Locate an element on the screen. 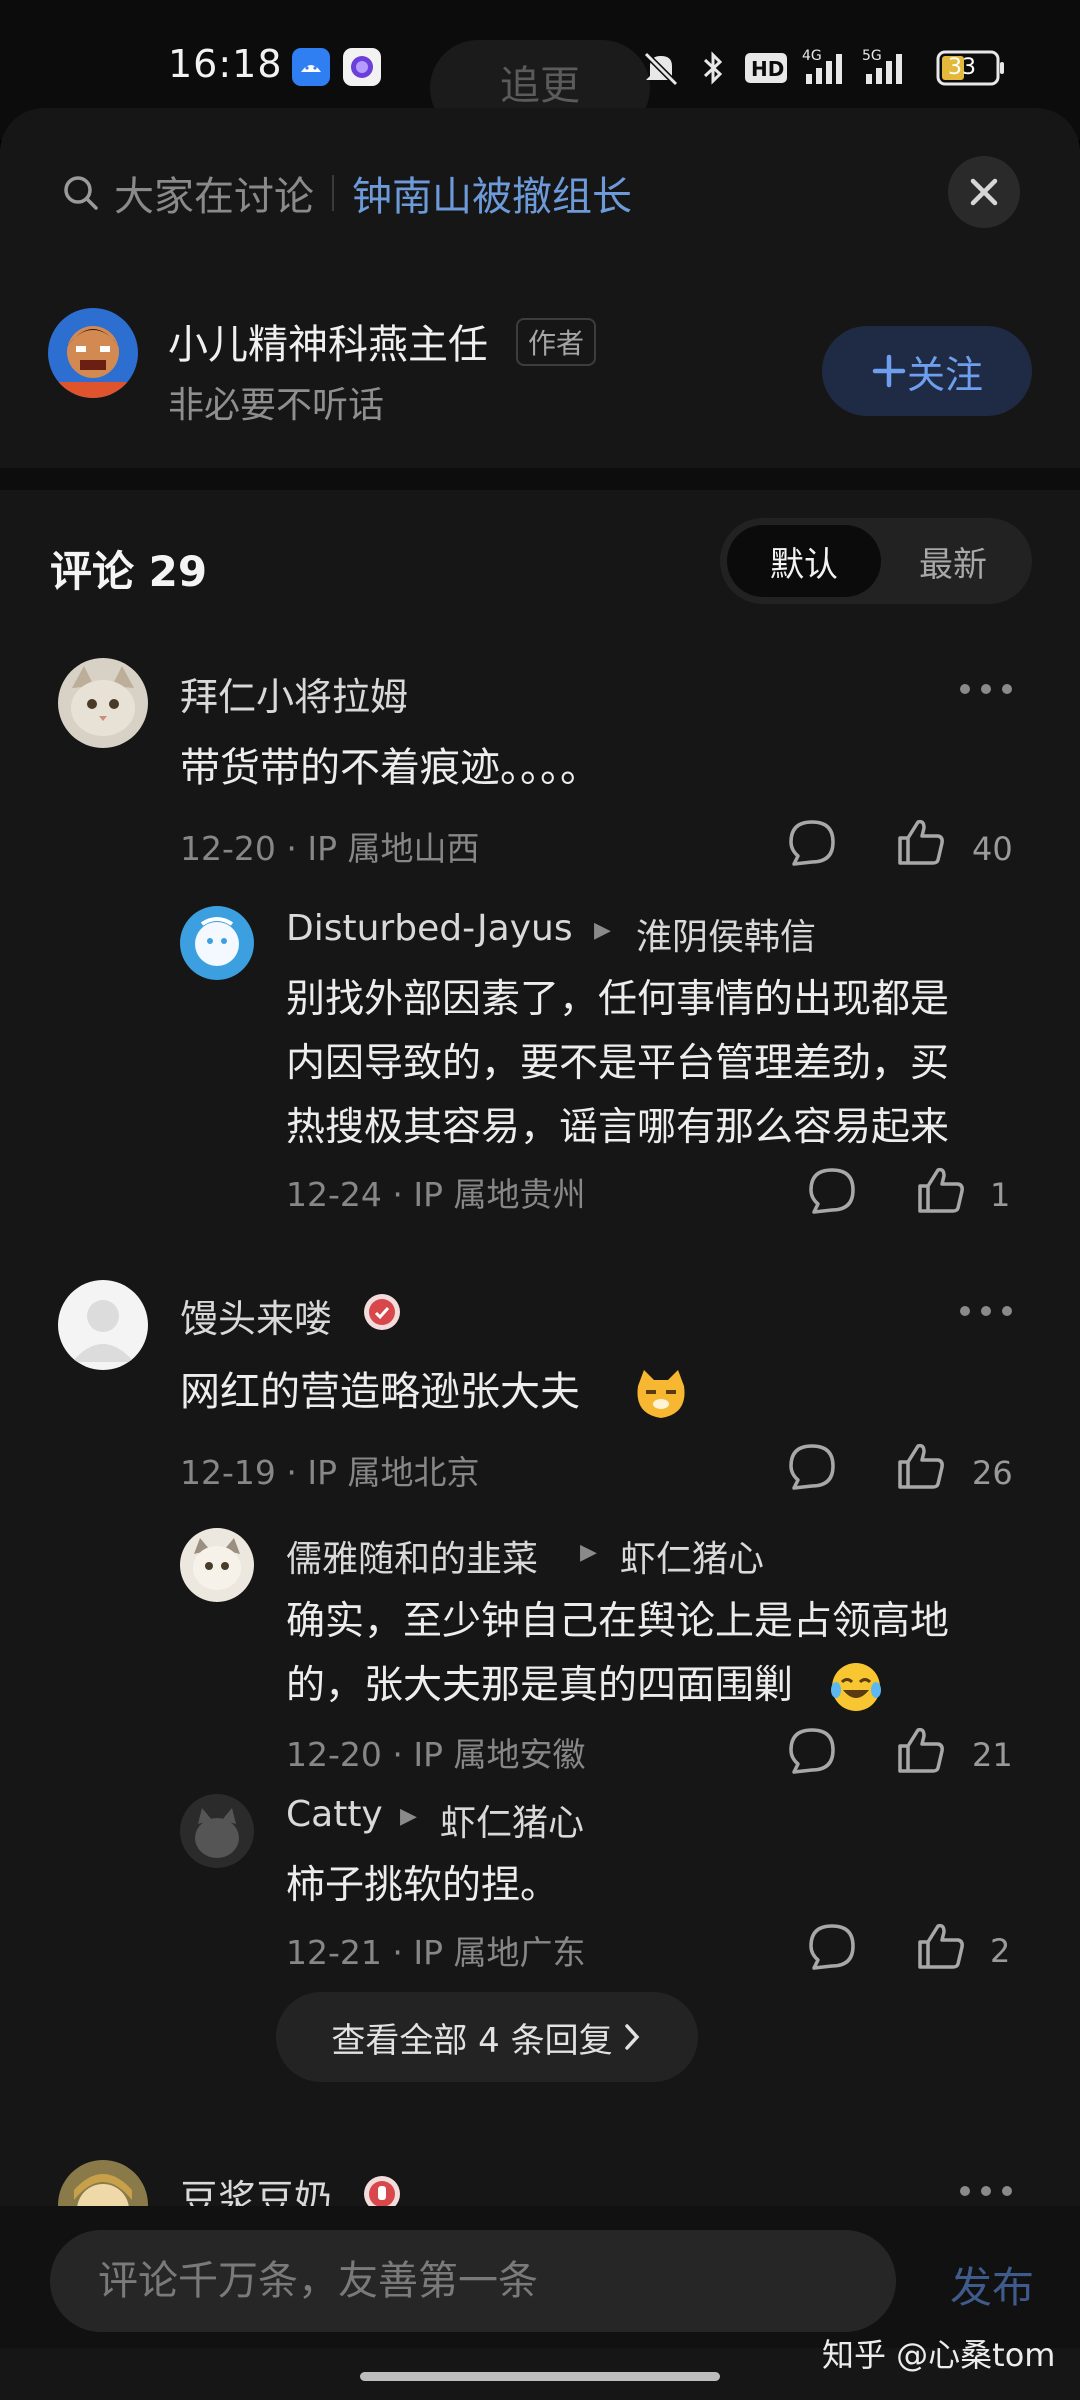 The width and height of the screenshot is (1080, 2400). comment-text: 网红的营造略逊张大夫 is located at coordinates (380, 1392).